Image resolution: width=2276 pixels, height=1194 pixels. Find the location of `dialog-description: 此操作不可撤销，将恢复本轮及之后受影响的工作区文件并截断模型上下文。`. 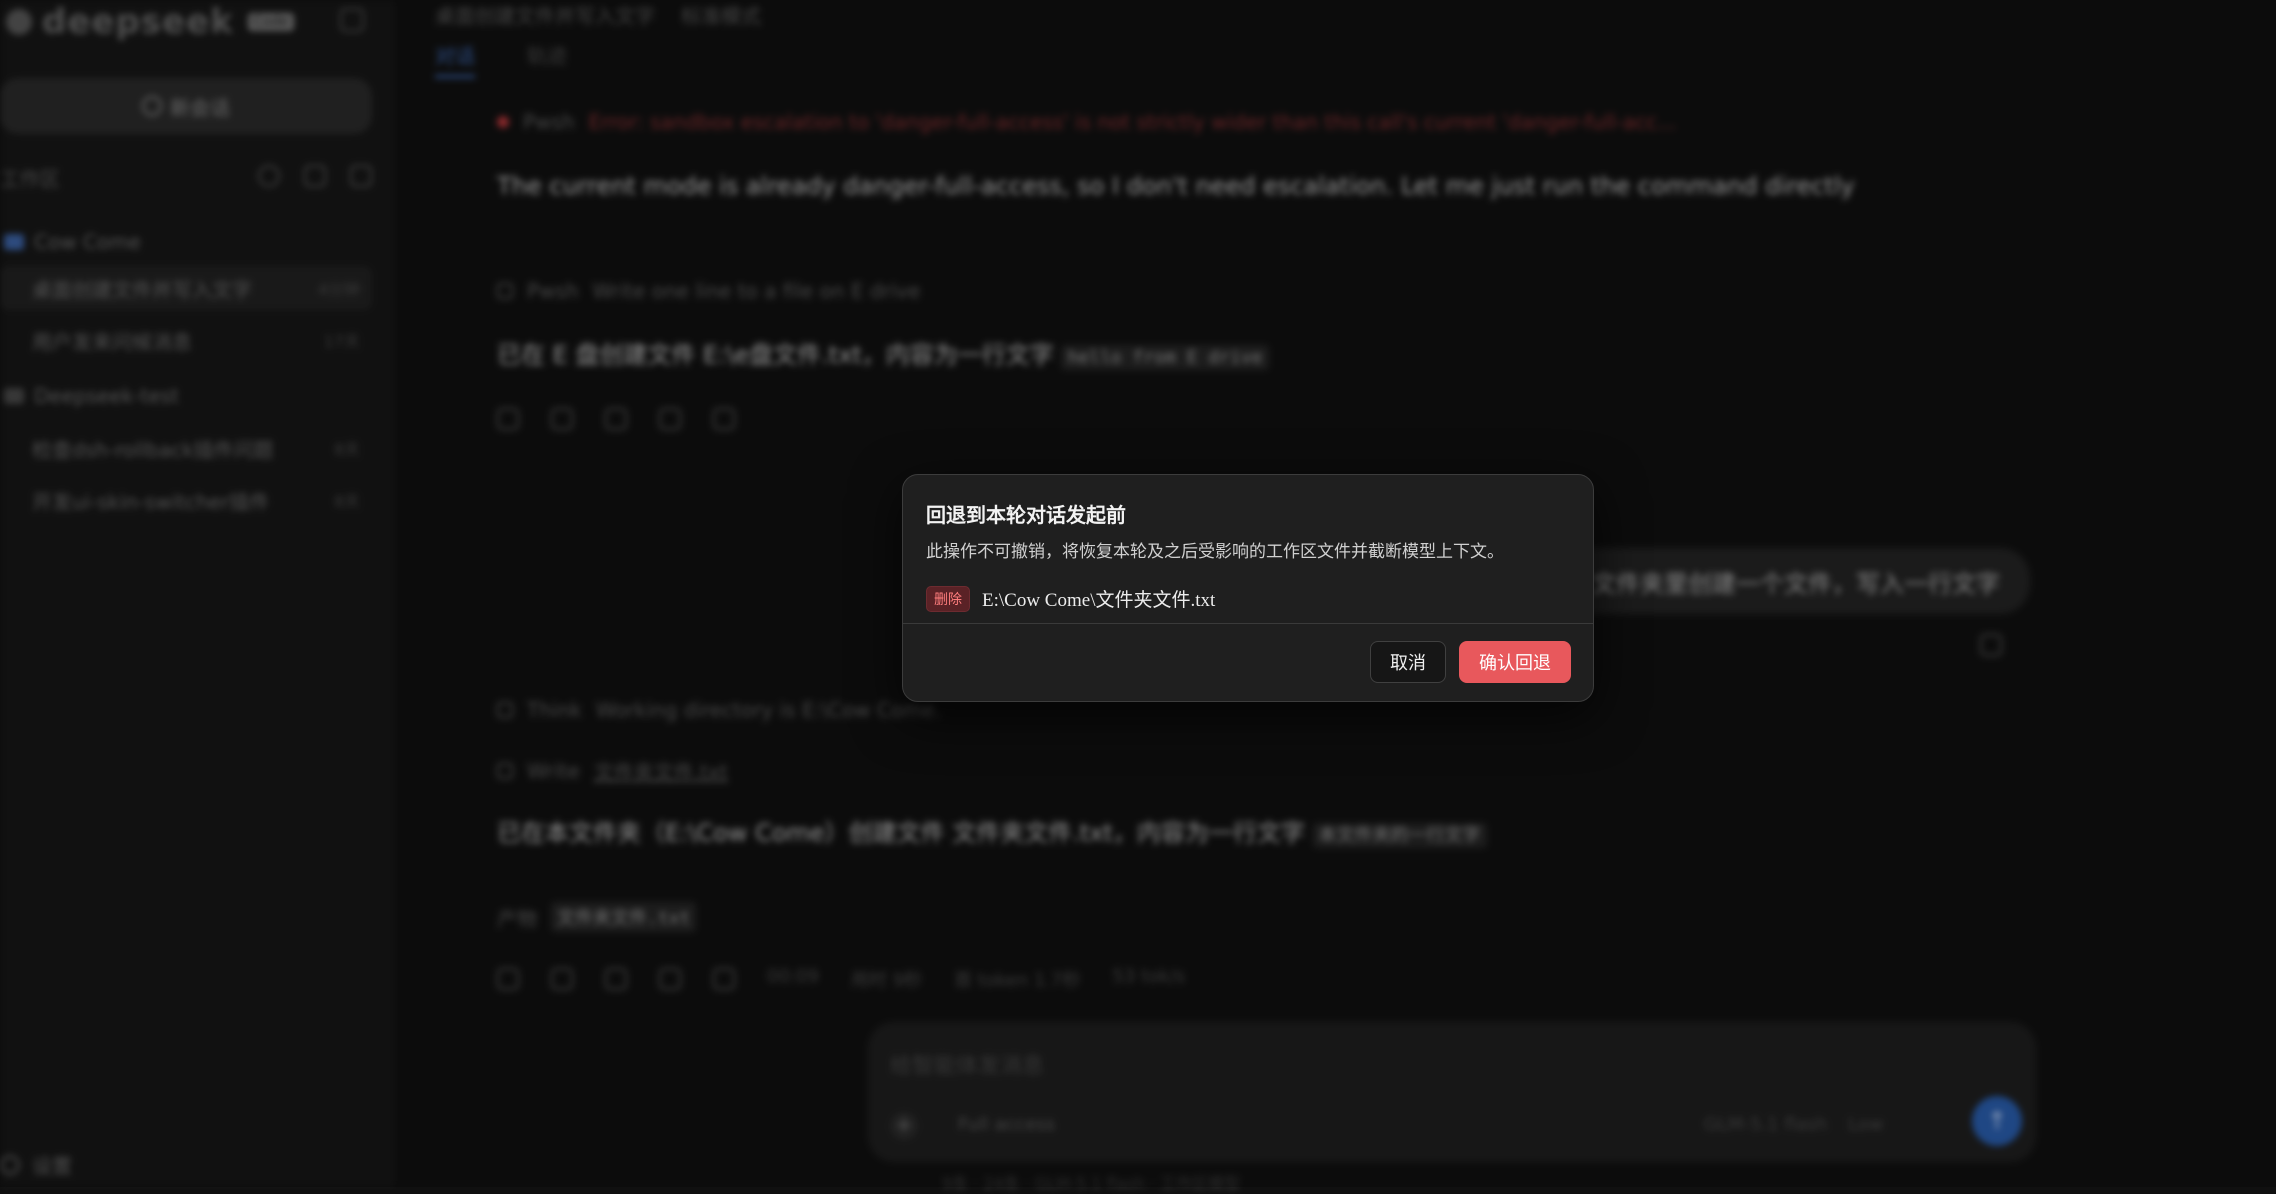

dialog-description: 此操作不可撤销，将恢复本轮及之后受影响的工作区文件并截断模型上下文。 is located at coordinates (1215, 552).